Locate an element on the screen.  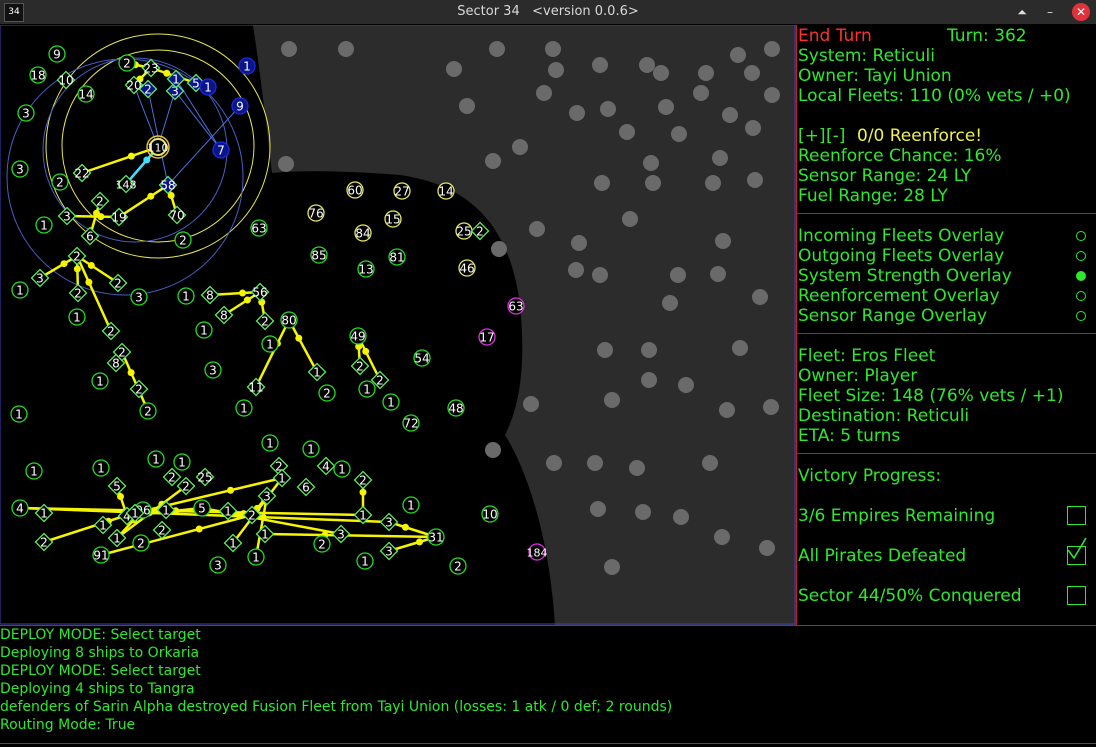
star-system: 7 is located at coordinates (221, 150).